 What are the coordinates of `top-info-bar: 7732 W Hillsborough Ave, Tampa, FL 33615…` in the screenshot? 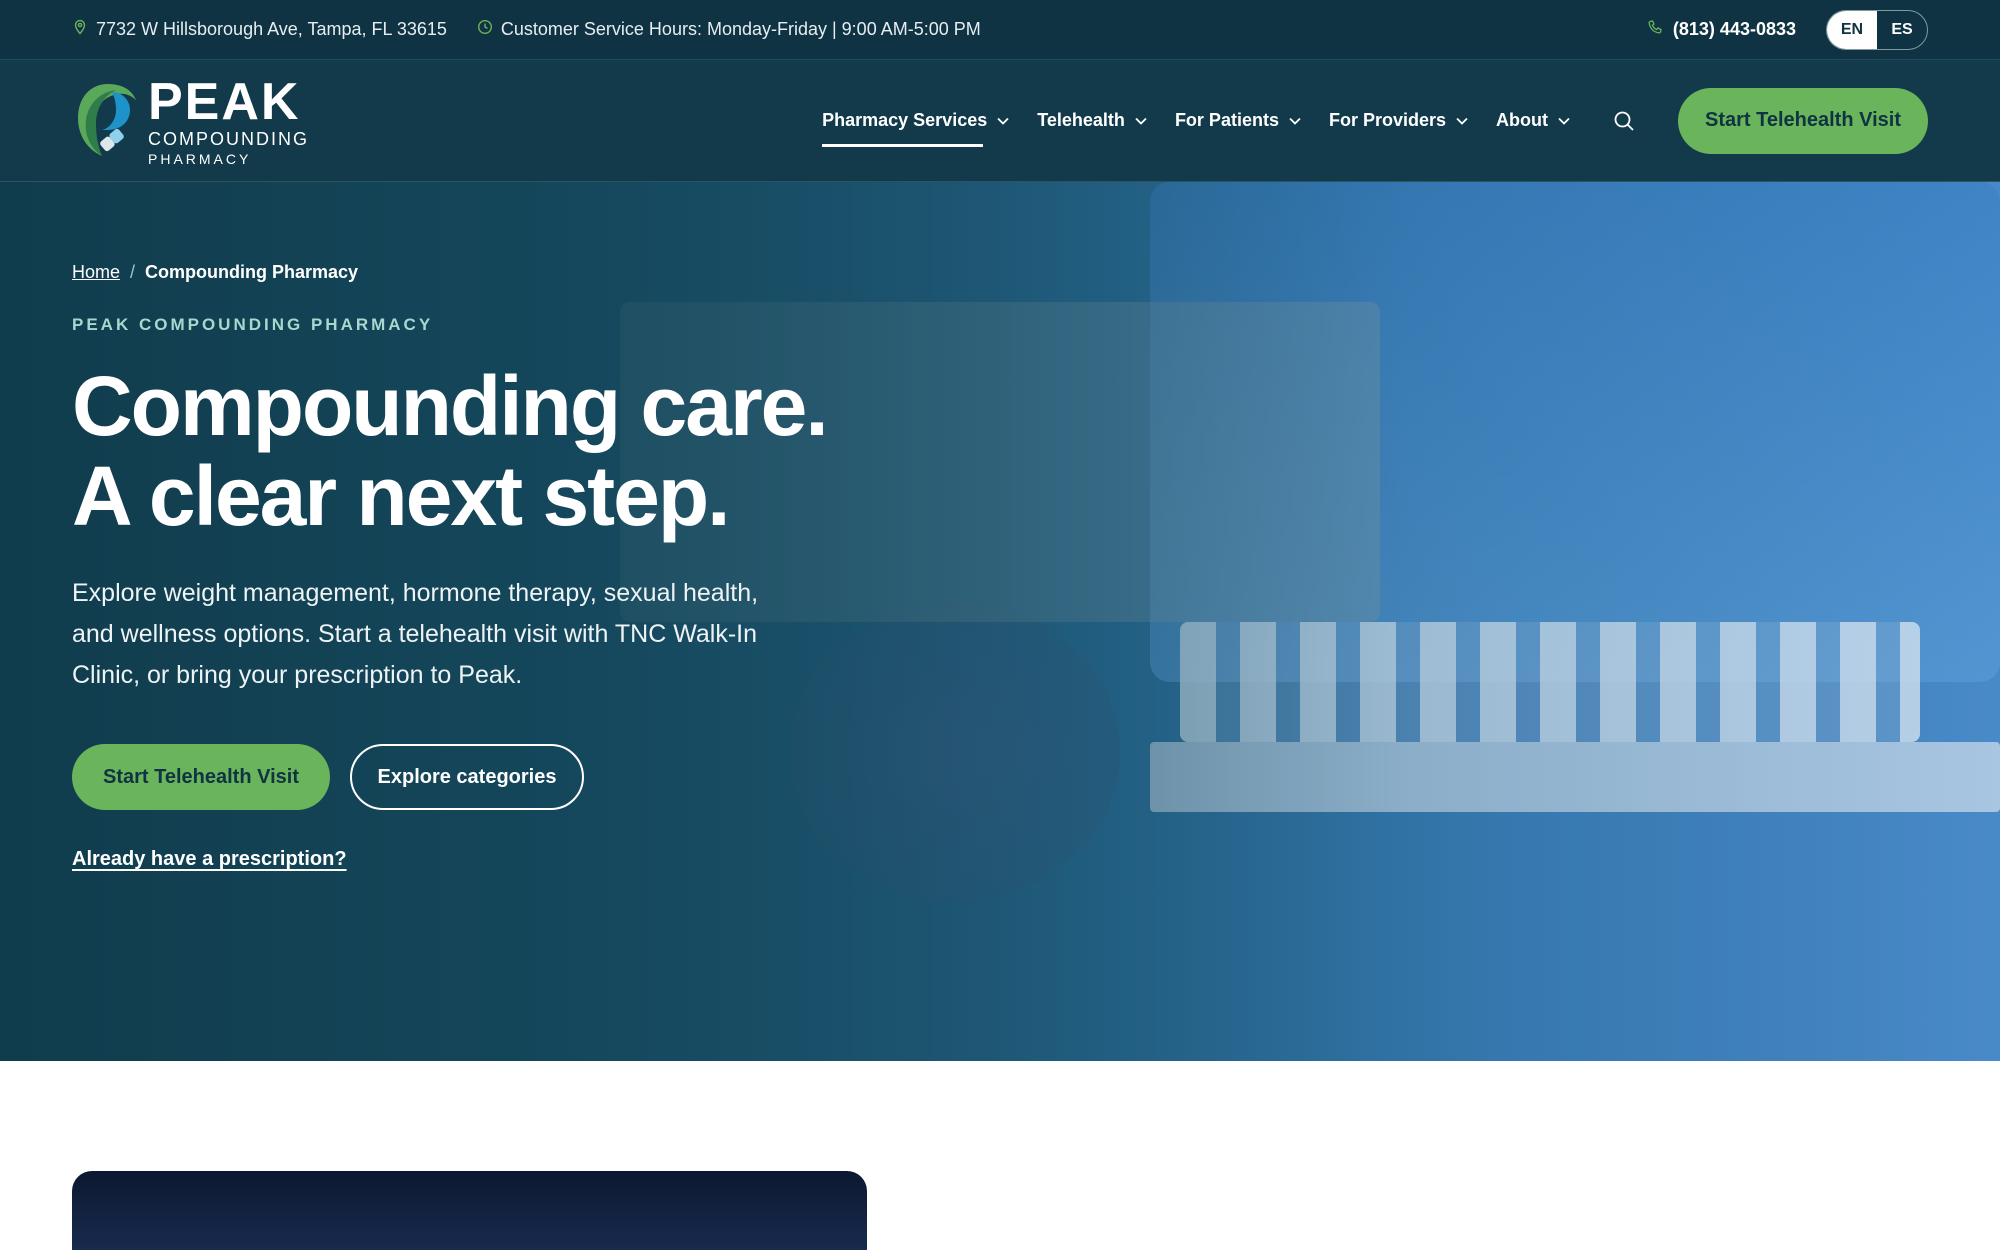 It's located at (1000, 30).